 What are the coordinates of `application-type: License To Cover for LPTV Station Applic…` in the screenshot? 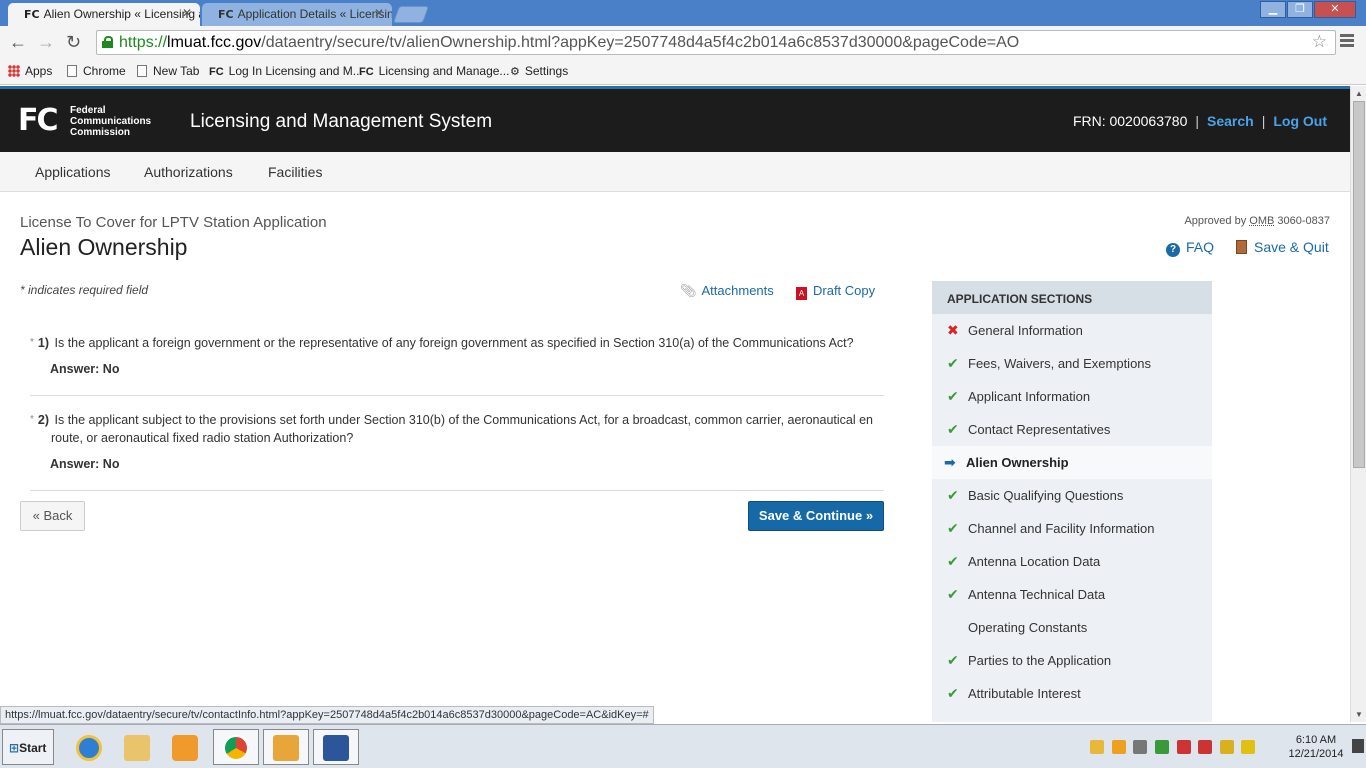 It's located at (173, 222).